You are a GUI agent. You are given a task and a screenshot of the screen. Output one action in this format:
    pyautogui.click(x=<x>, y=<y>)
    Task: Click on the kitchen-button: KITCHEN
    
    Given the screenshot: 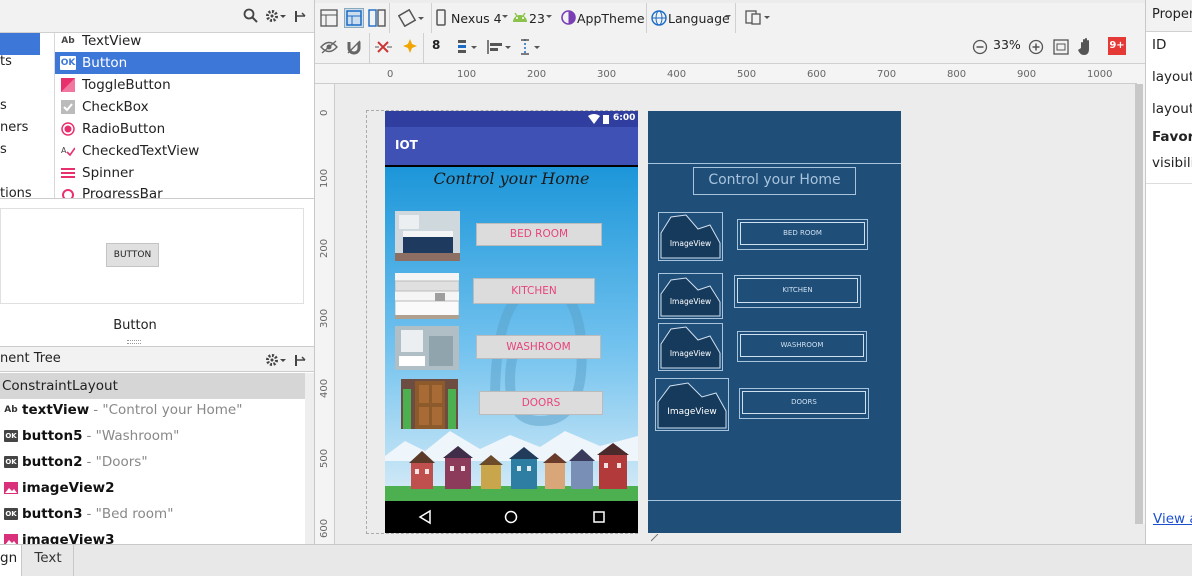 What is the action you would take?
    pyautogui.click(x=534, y=291)
    